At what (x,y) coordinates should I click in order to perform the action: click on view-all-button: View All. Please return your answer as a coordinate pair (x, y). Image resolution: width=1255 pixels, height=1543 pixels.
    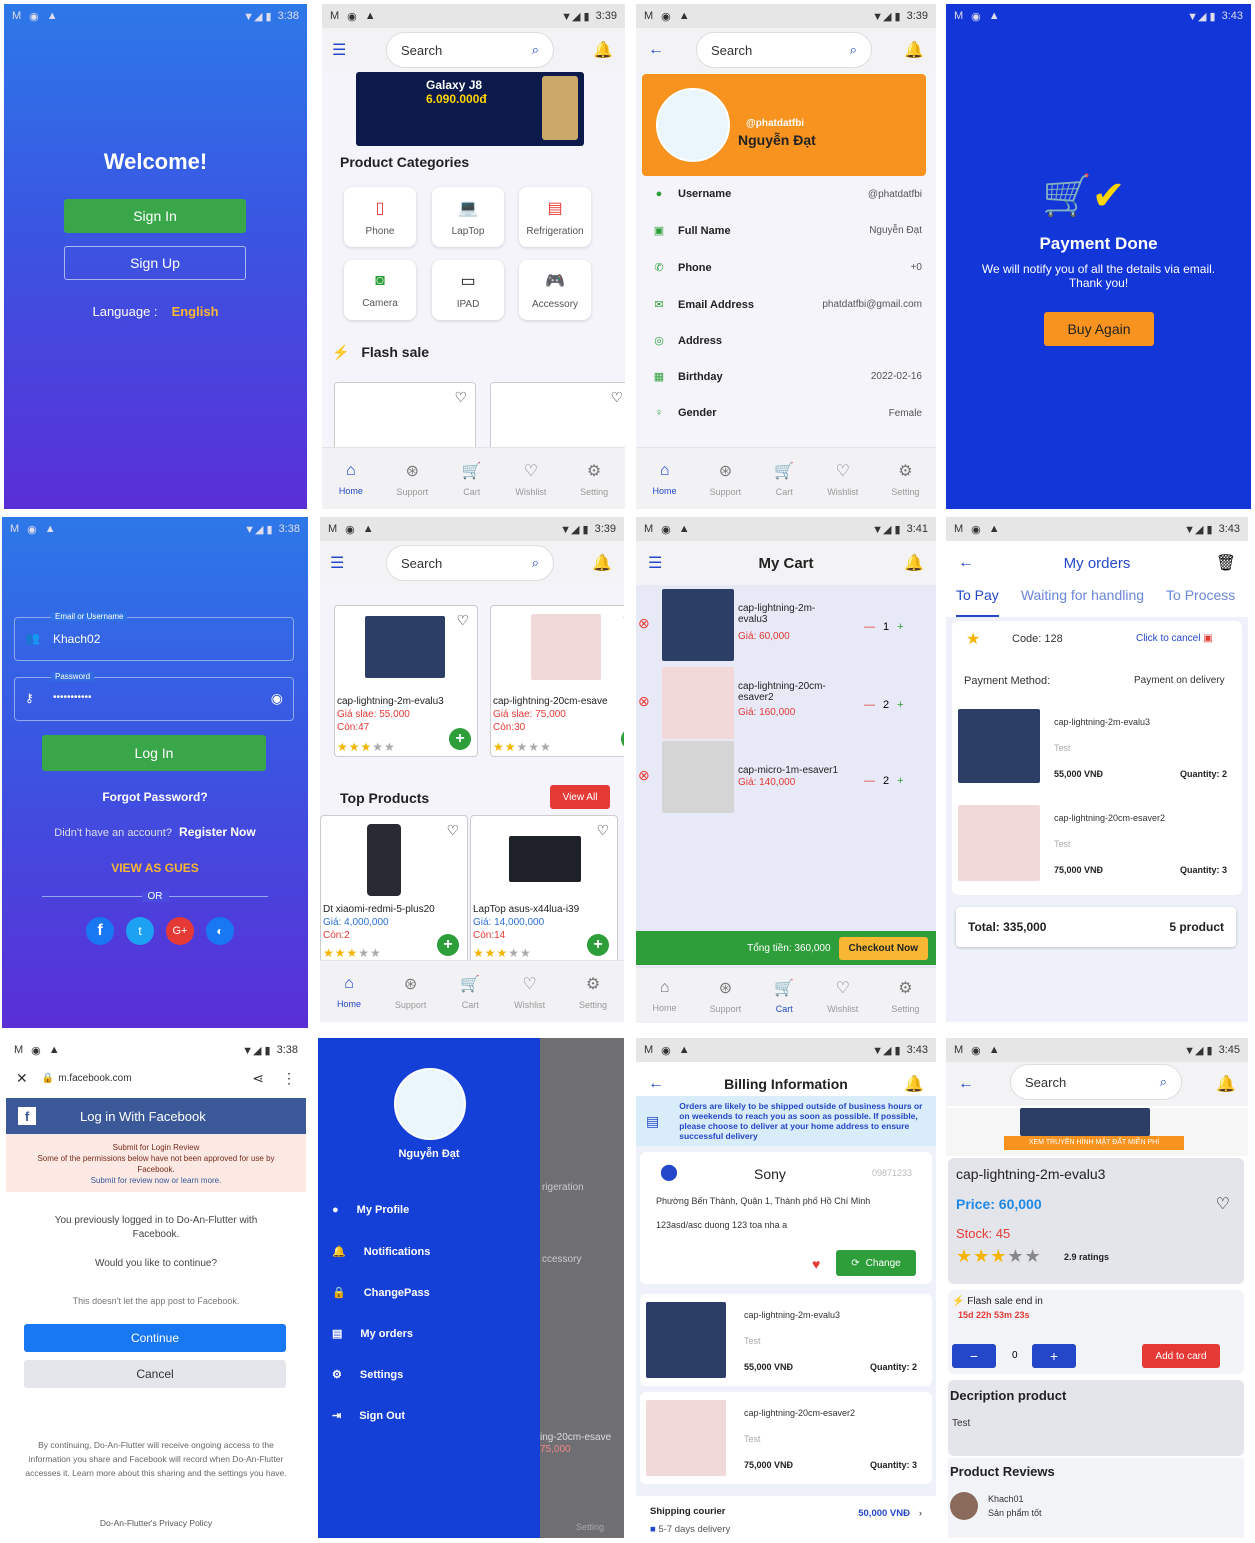
    Looking at the image, I should click on (580, 797).